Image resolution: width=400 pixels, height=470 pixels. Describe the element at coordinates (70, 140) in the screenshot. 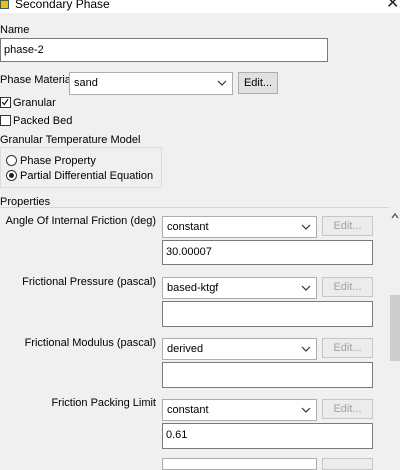

I see `granular-temperature-model-label: Granular Temperature Model` at that location.